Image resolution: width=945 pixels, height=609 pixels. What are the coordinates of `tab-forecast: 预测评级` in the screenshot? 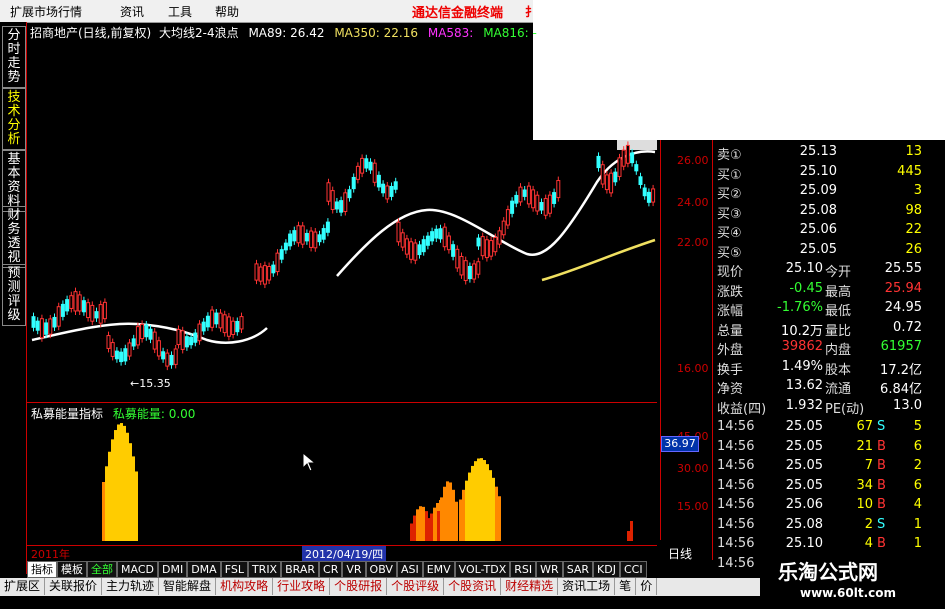 It's located at (14, 295).